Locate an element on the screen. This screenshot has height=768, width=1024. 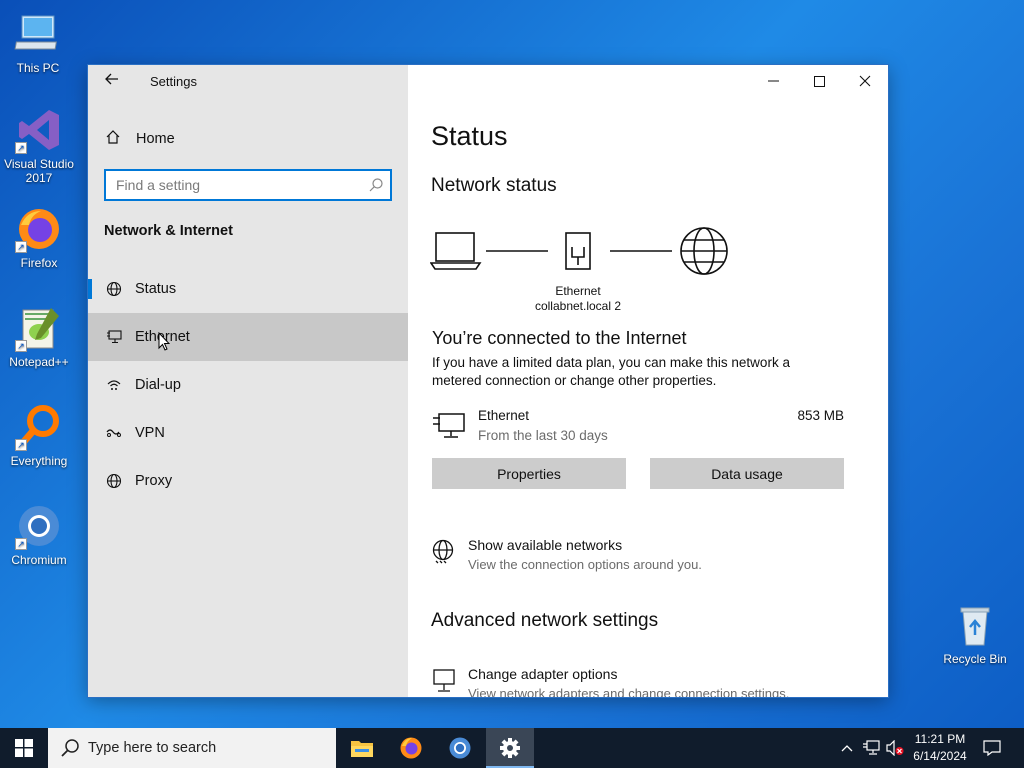
find-setting-search-box is located at coordinates (248, 185).